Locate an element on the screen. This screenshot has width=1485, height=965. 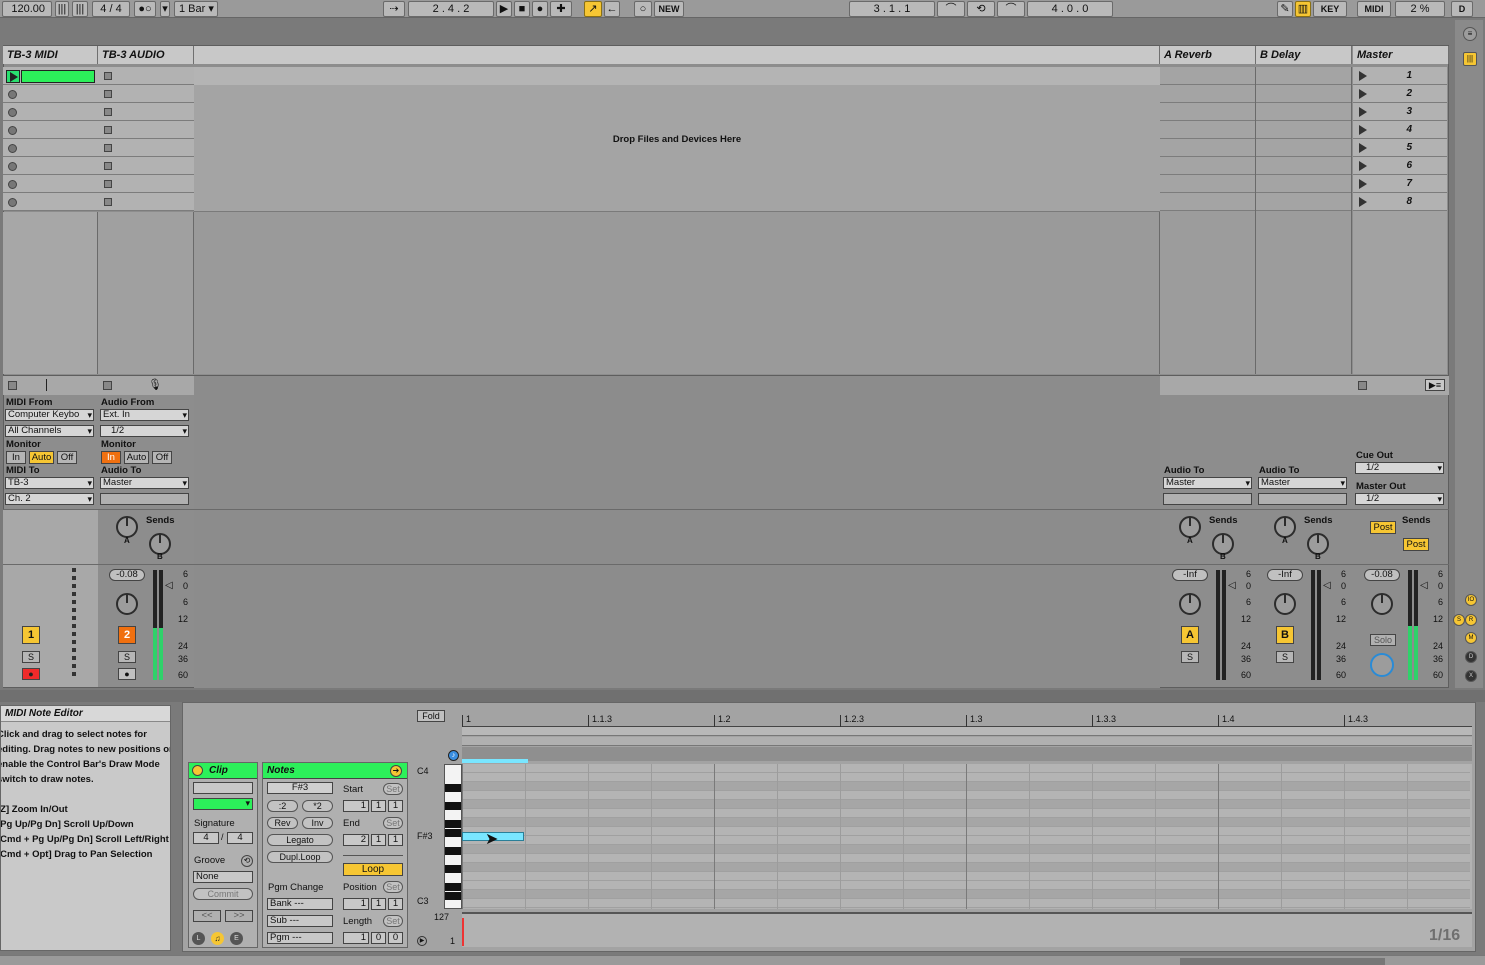
loop-button: Loop is located at coordinates (373, 869).